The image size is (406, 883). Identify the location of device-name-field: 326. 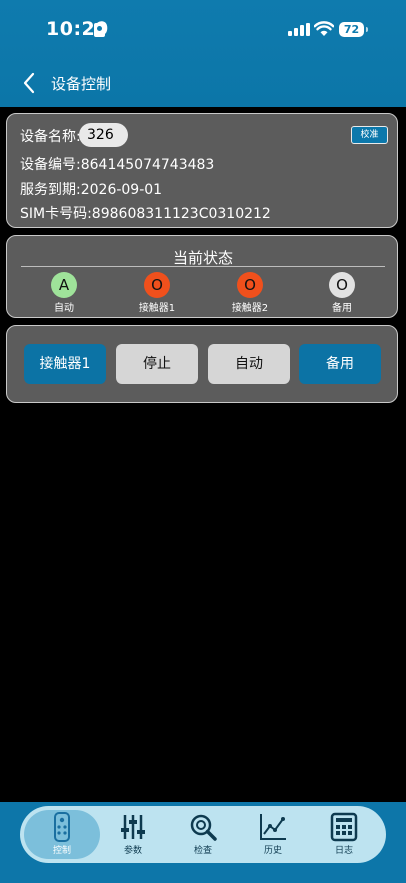
(103, 135).